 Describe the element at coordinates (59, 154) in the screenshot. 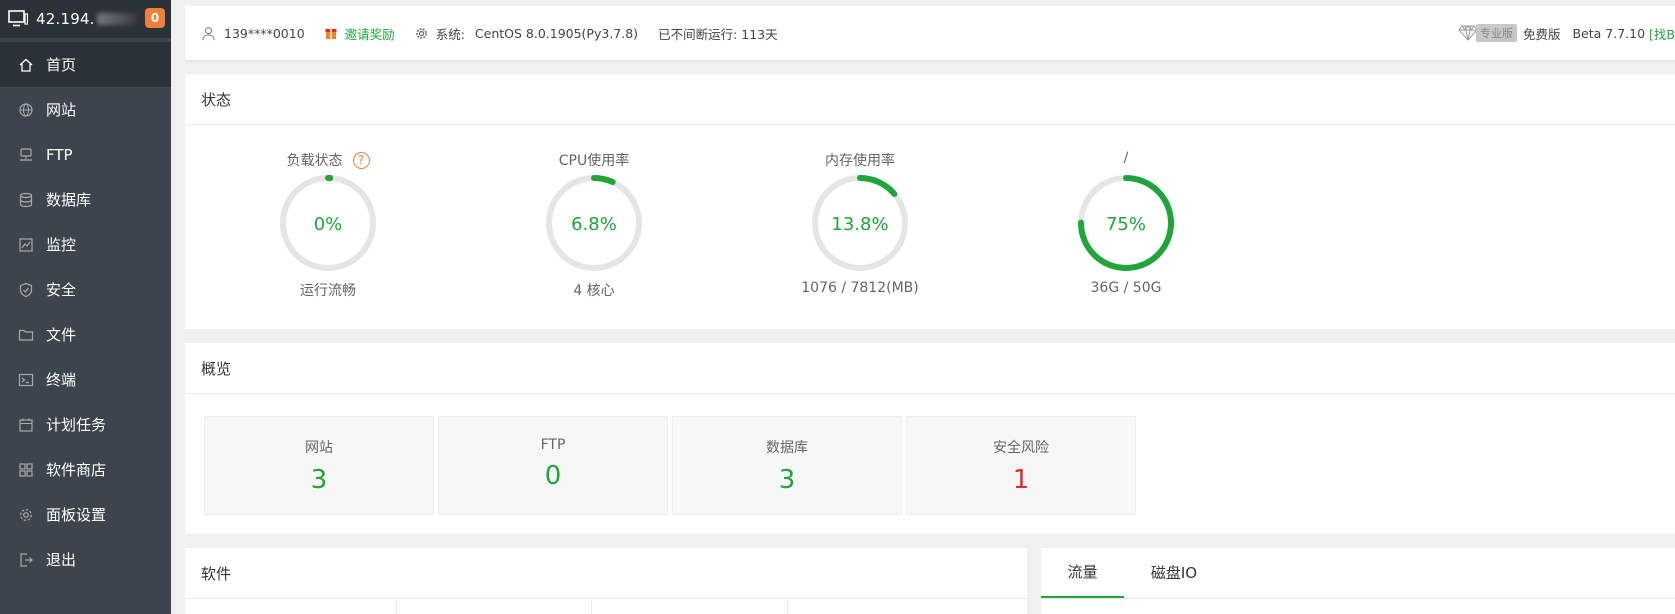

I see `sidebar-item-label: FTP` at that location.